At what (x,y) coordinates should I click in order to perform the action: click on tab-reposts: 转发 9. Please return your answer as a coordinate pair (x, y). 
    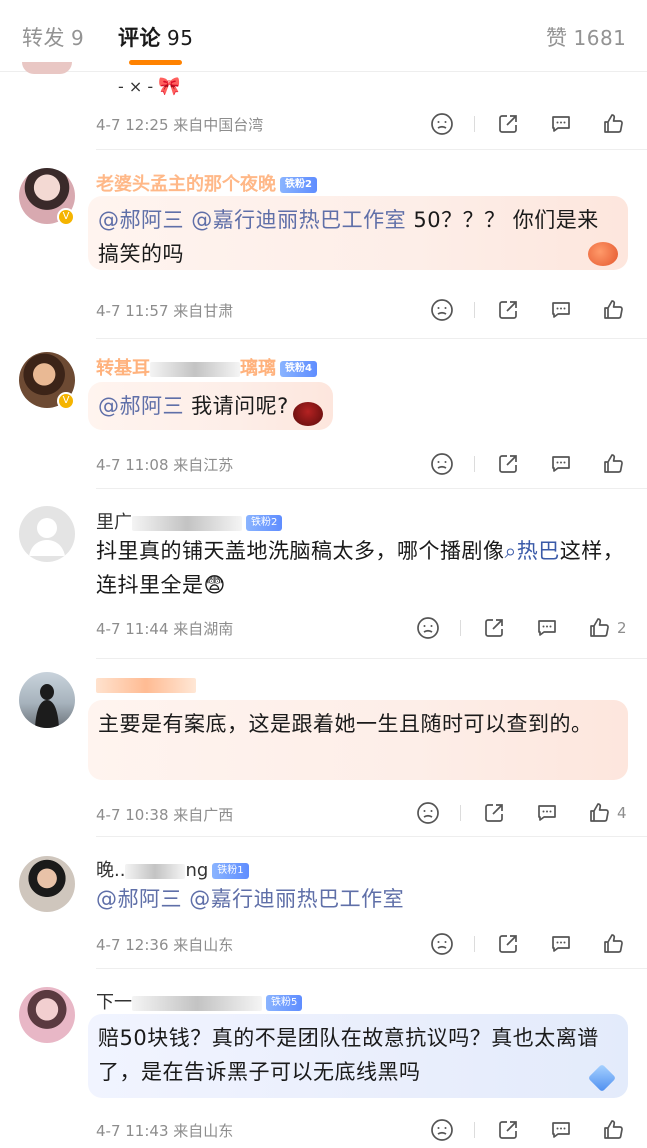
    Looking at the image, I should click on (53, 37).